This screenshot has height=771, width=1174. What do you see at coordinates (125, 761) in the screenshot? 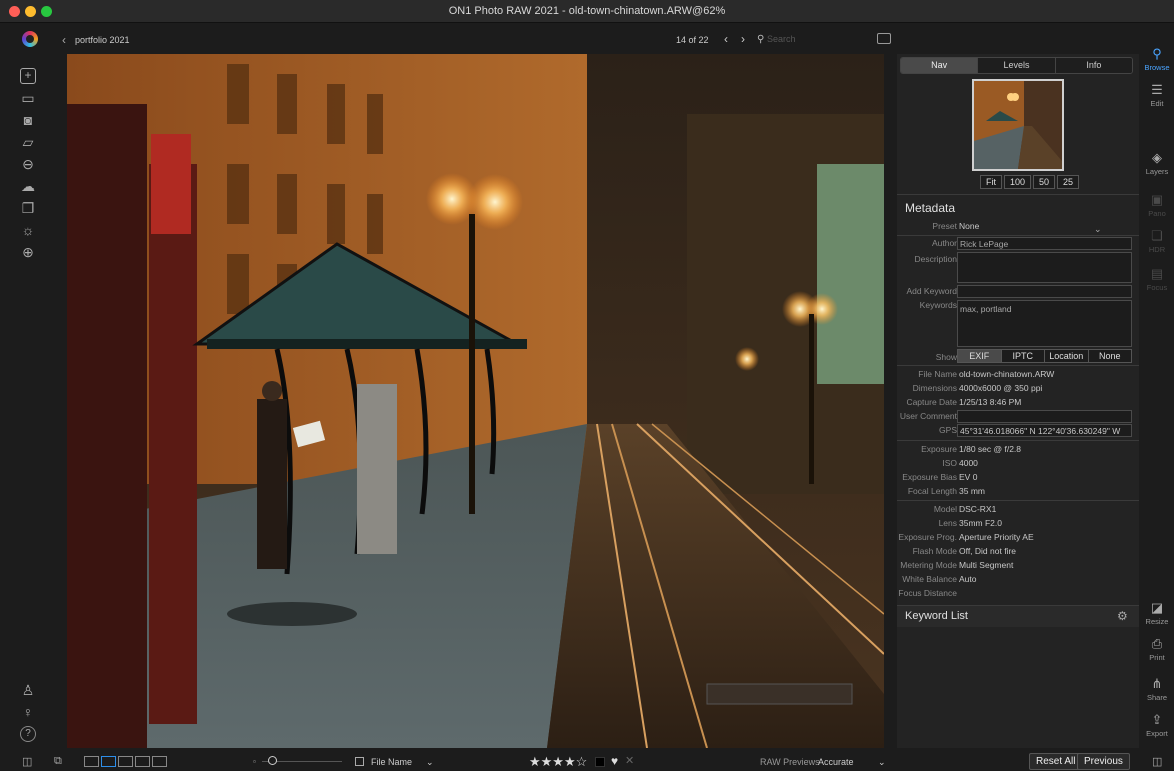
I see `filmstrip-view-button` at bounding box center [125, 761].